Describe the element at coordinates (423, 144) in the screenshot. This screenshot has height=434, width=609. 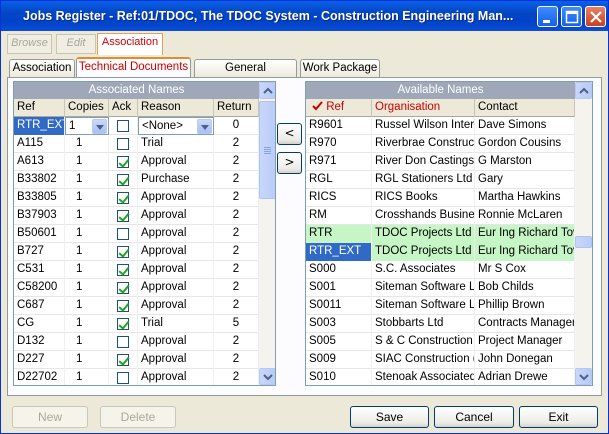
I see `organisation-cell: Riverbrae Constructio` at that location.